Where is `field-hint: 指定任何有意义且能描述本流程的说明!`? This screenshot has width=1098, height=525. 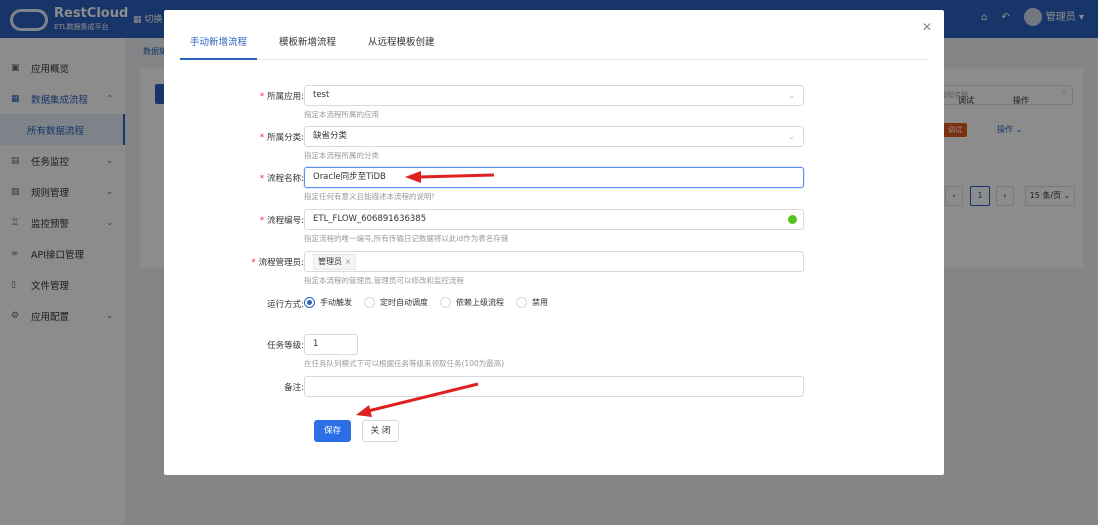
field-hint: 指定任何有意义且能描述本流程的说明! is located at coordinates (369, 196).